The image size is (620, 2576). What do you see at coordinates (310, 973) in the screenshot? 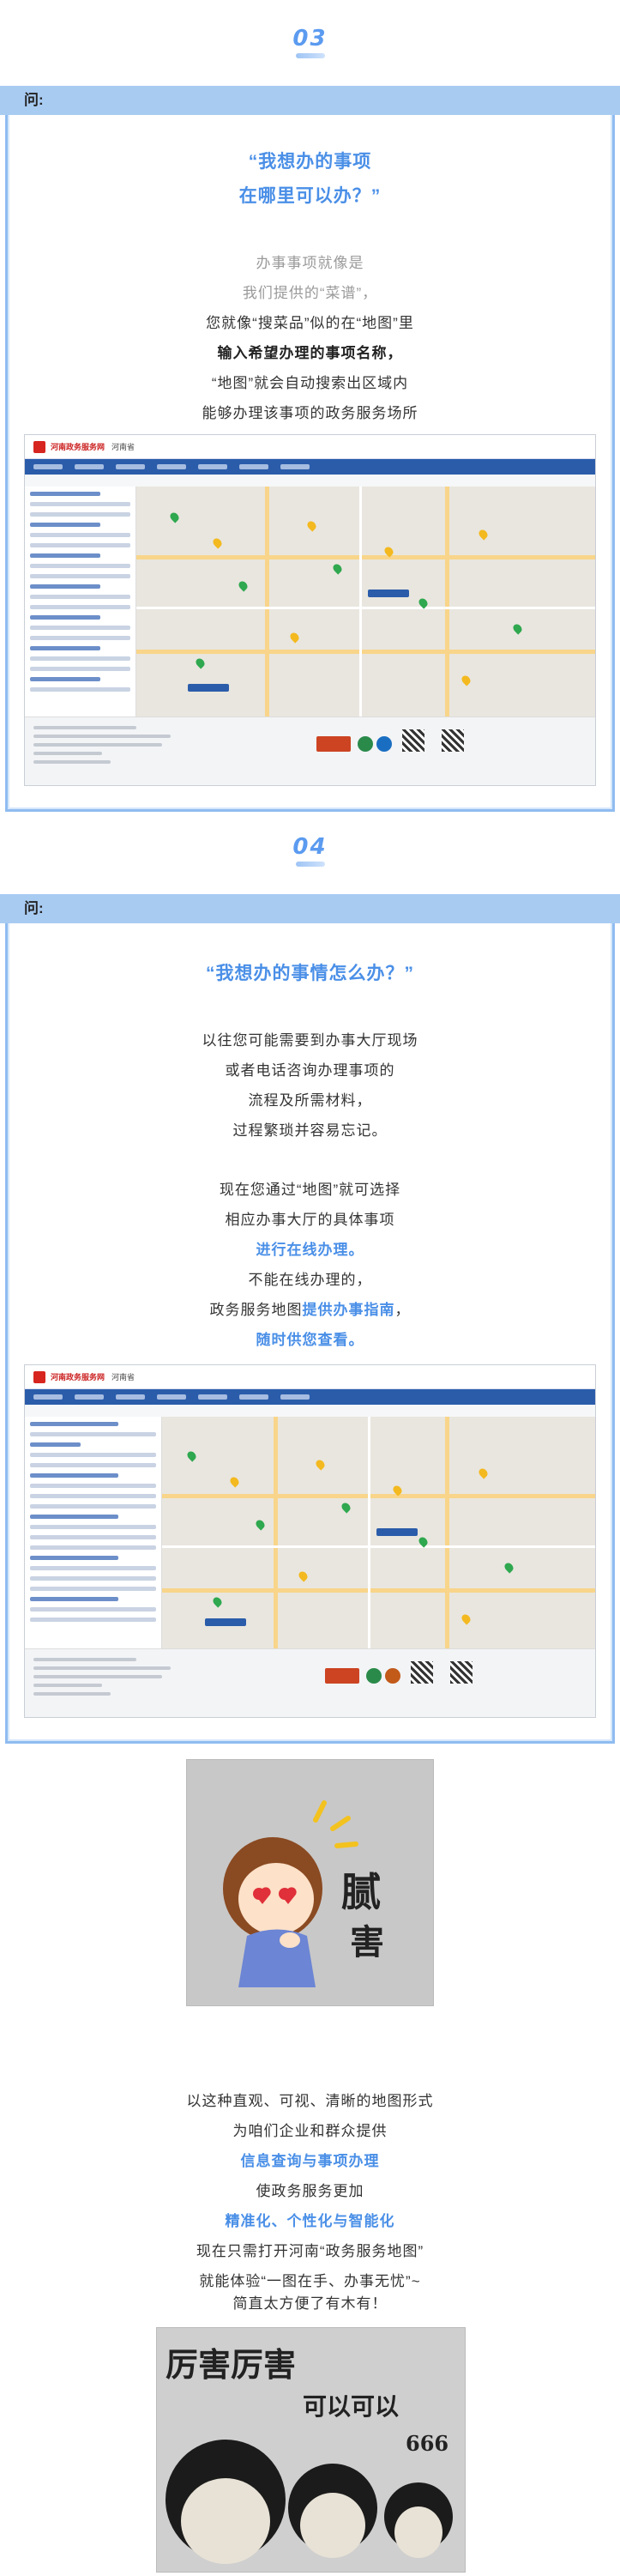
I see `answer-title: “我想办的事情怎么办？”` at bounding box center [310, 973].